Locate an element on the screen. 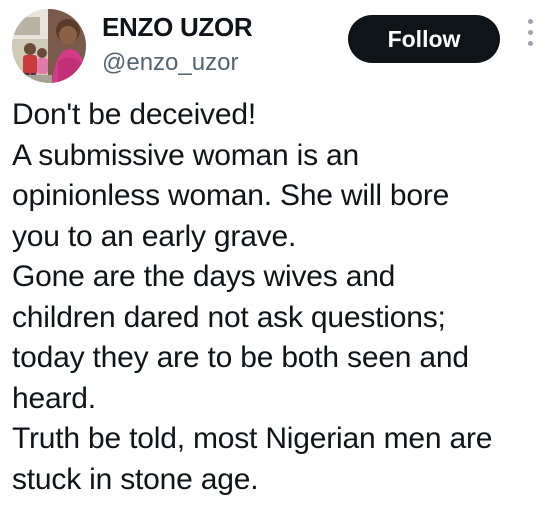 This screenshot has height=525, width=549. avatar-photo is located at coordinates (49, 46).